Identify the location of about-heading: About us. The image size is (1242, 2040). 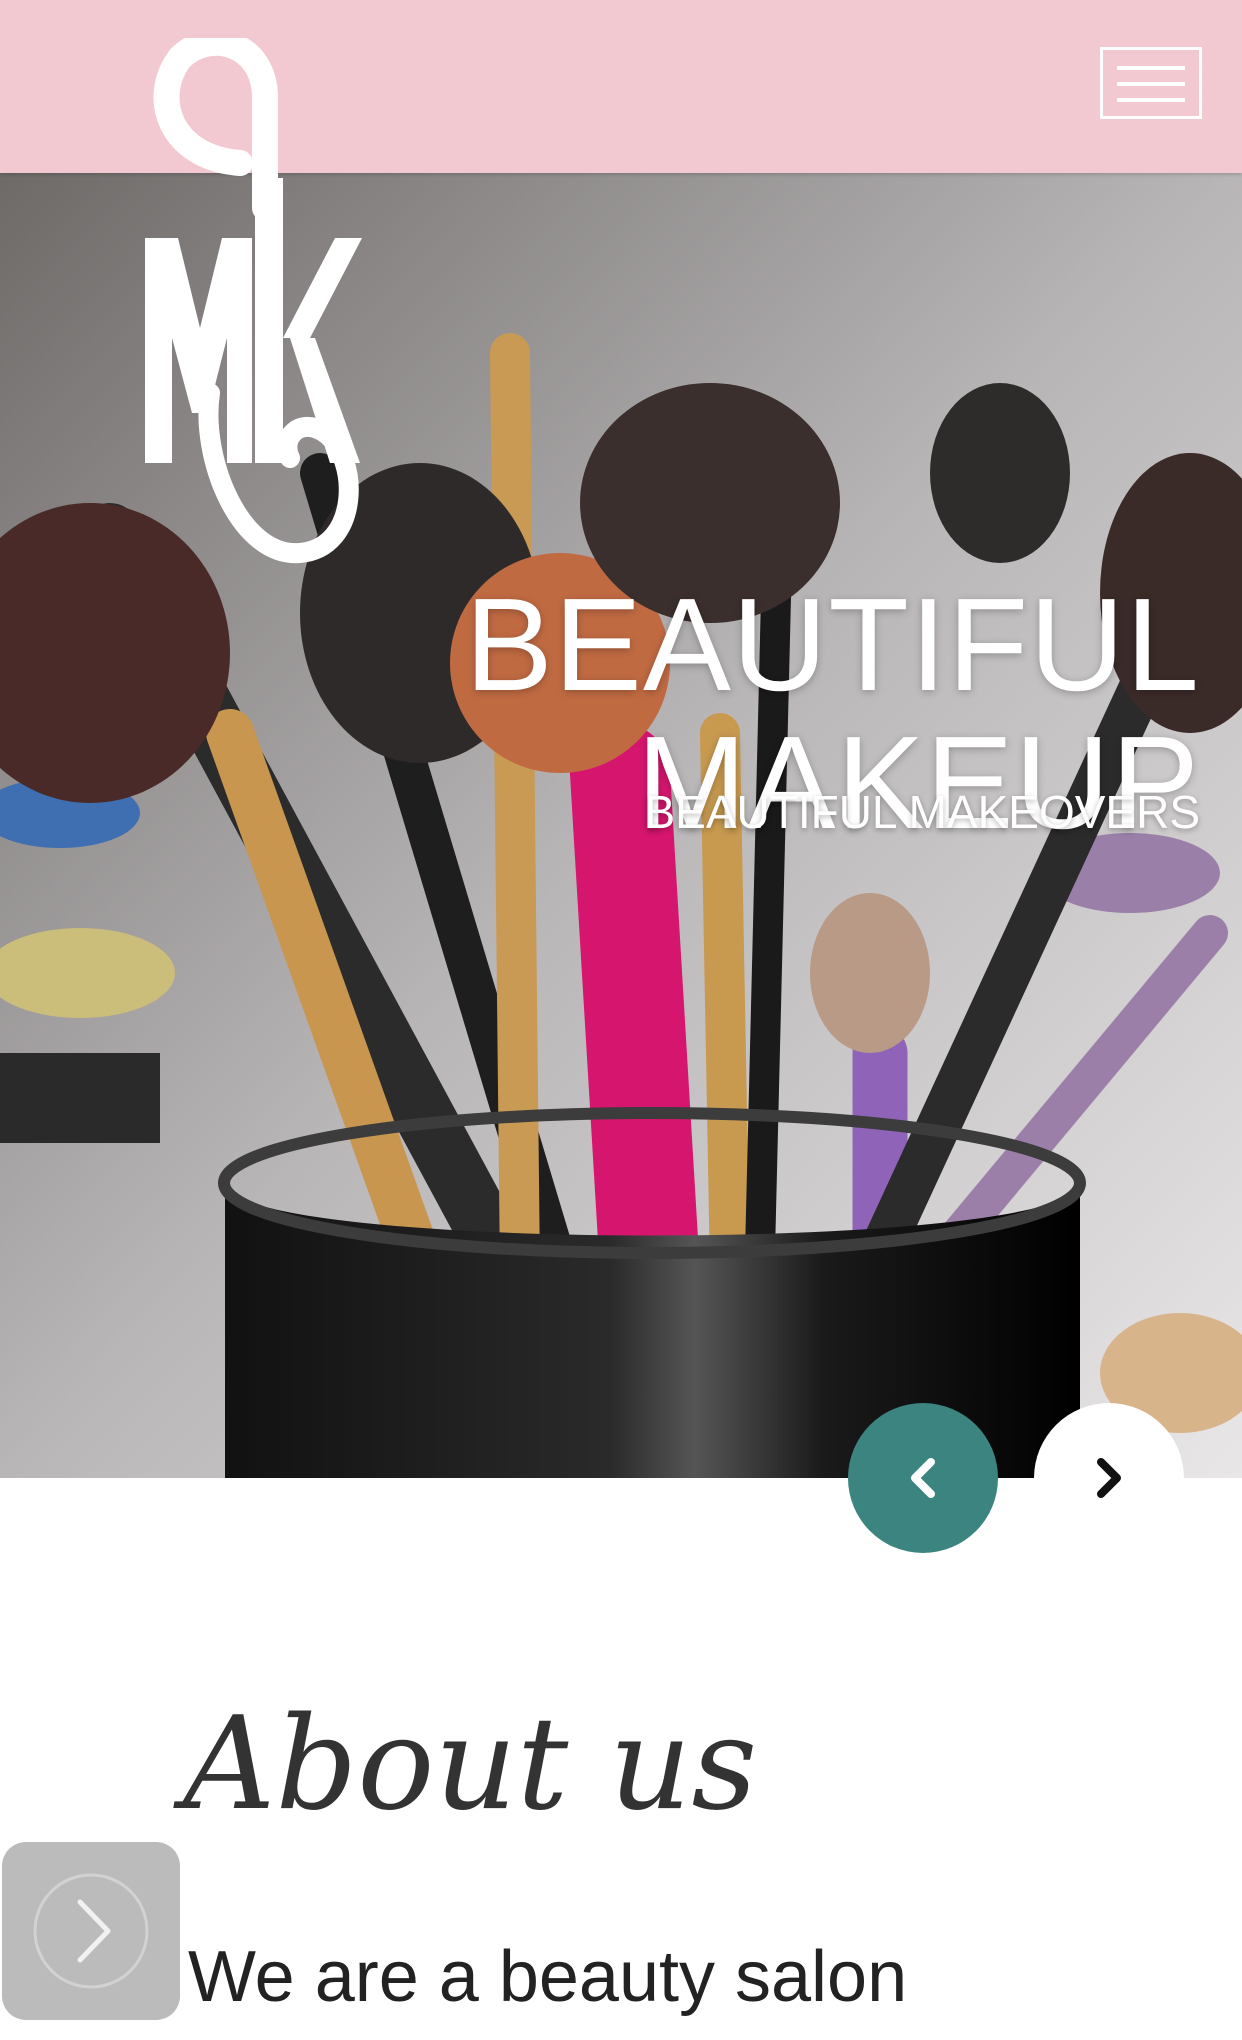
(470, 1764).